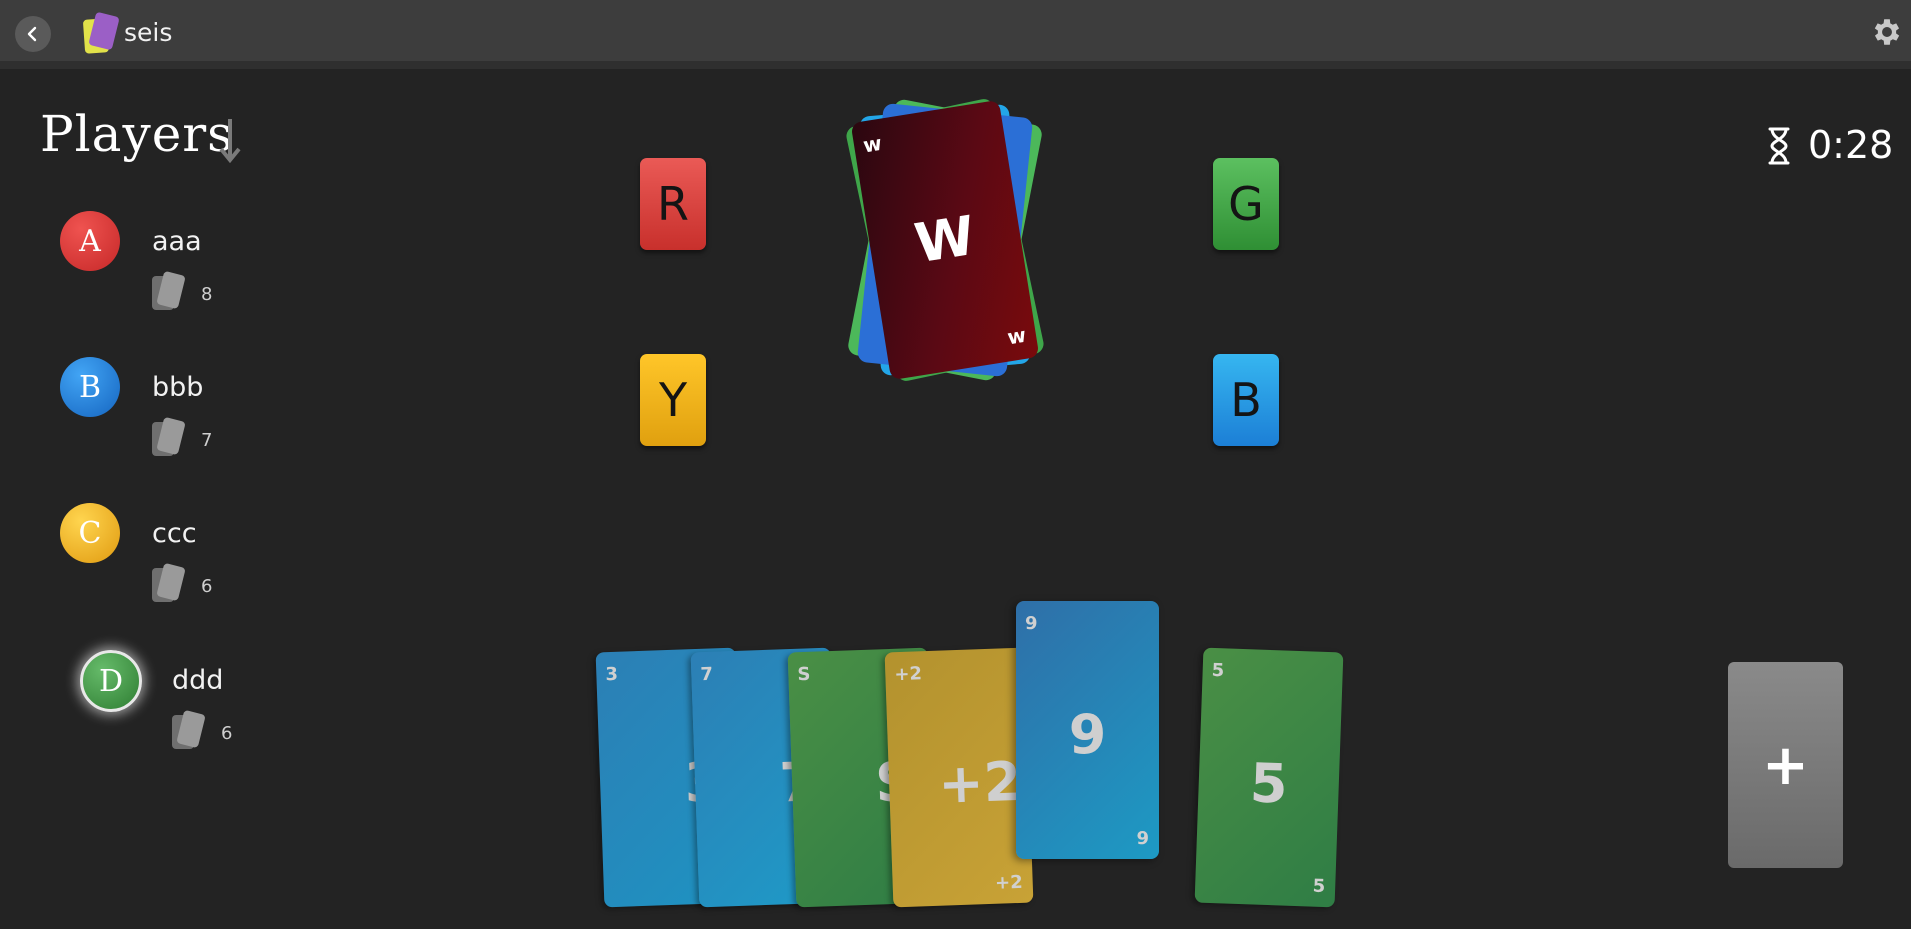  Describe the element at coordinates (90, 533) in the screenshot. I see `player-avatar: C` at that location.